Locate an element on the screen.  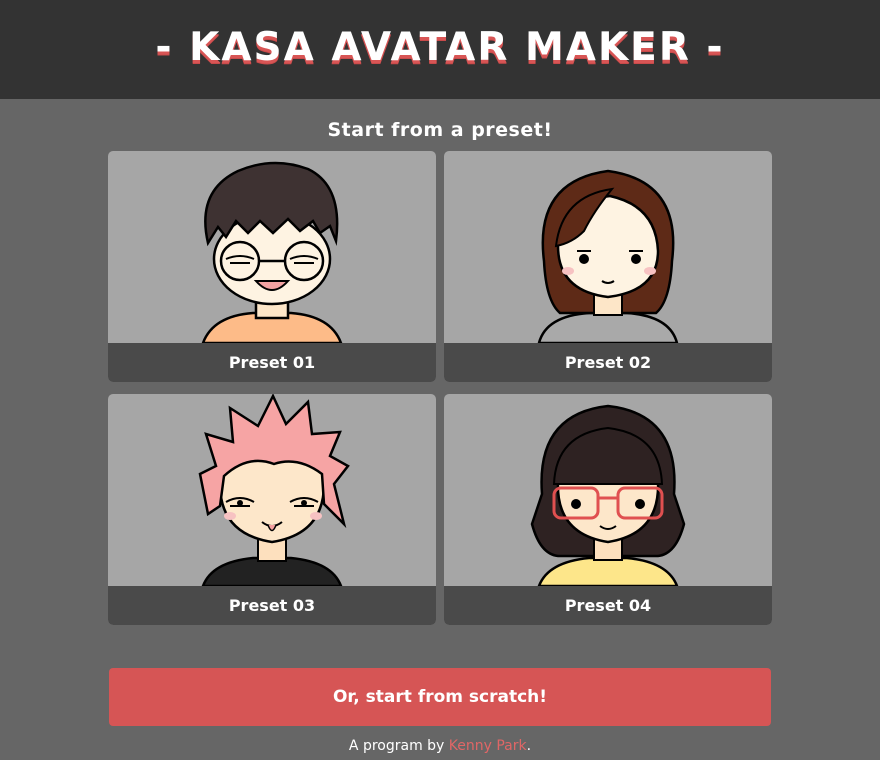
preset-card-04: Preset 04 is located at coordinates (608, 509).